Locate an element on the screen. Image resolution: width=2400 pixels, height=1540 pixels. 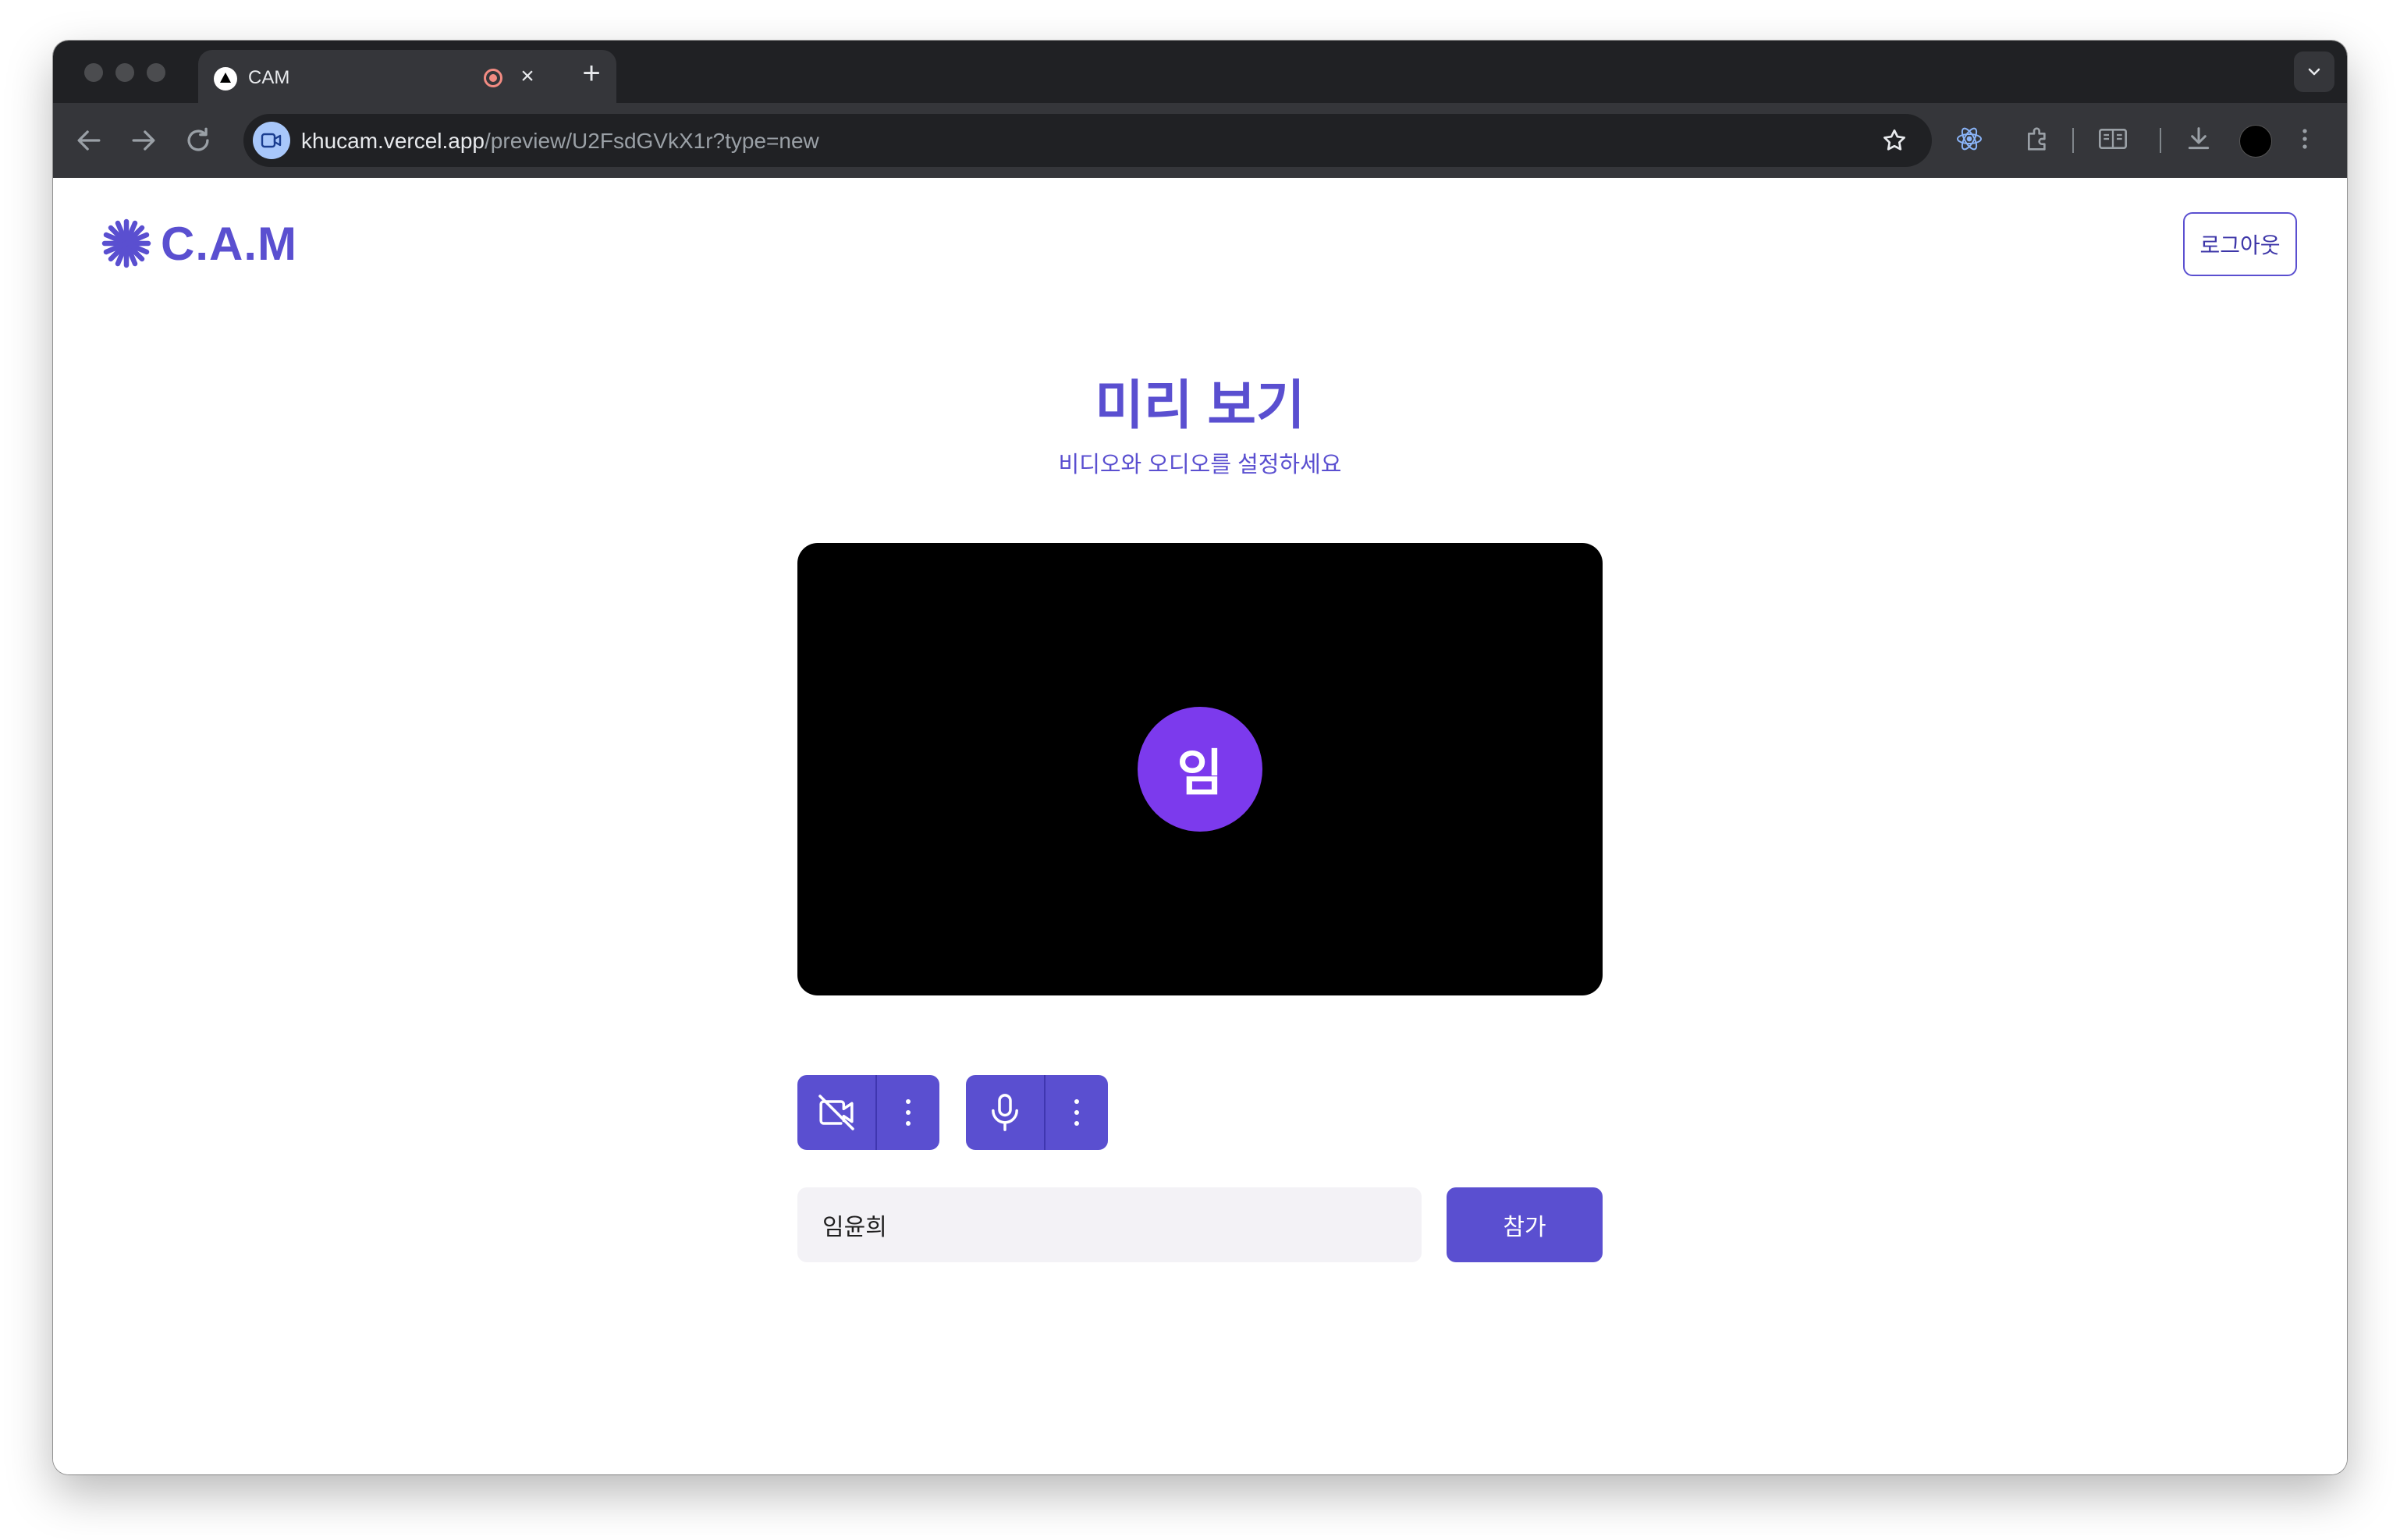
site-info-icon is located at coordinates (271, 140).